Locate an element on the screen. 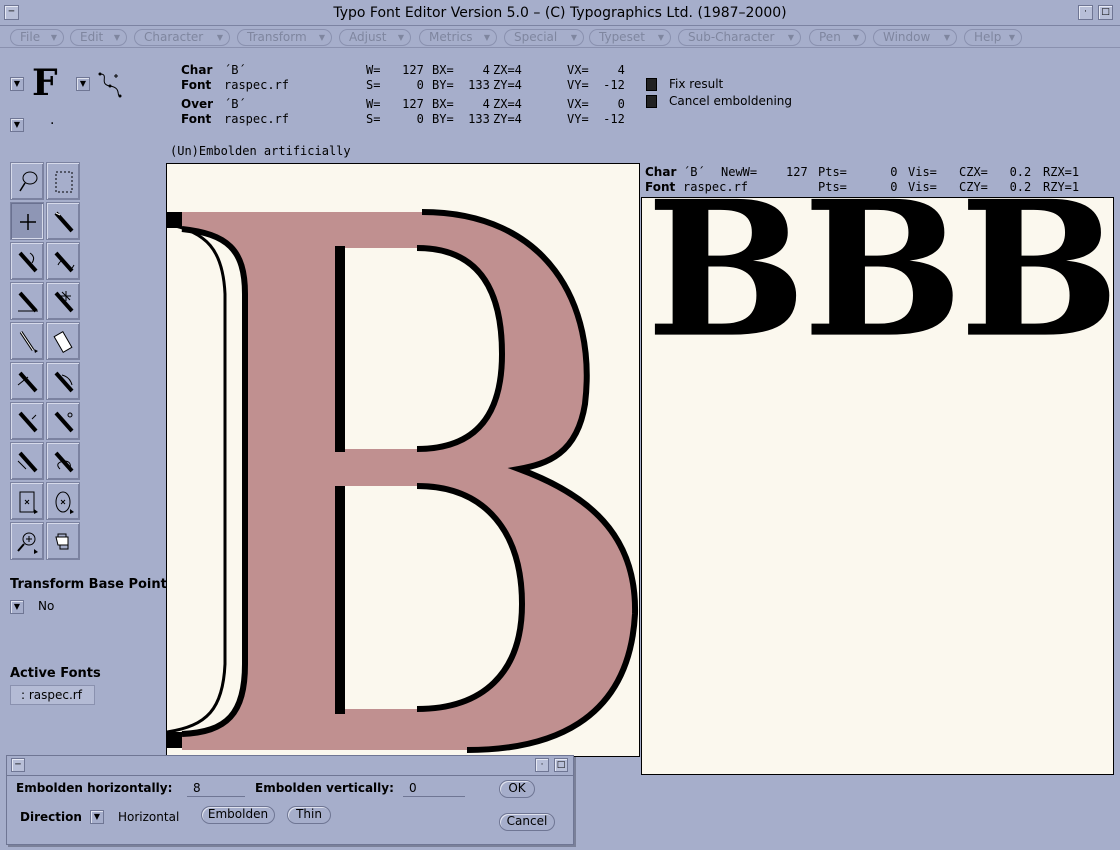  toolbox is located at coordinates (46, 362).